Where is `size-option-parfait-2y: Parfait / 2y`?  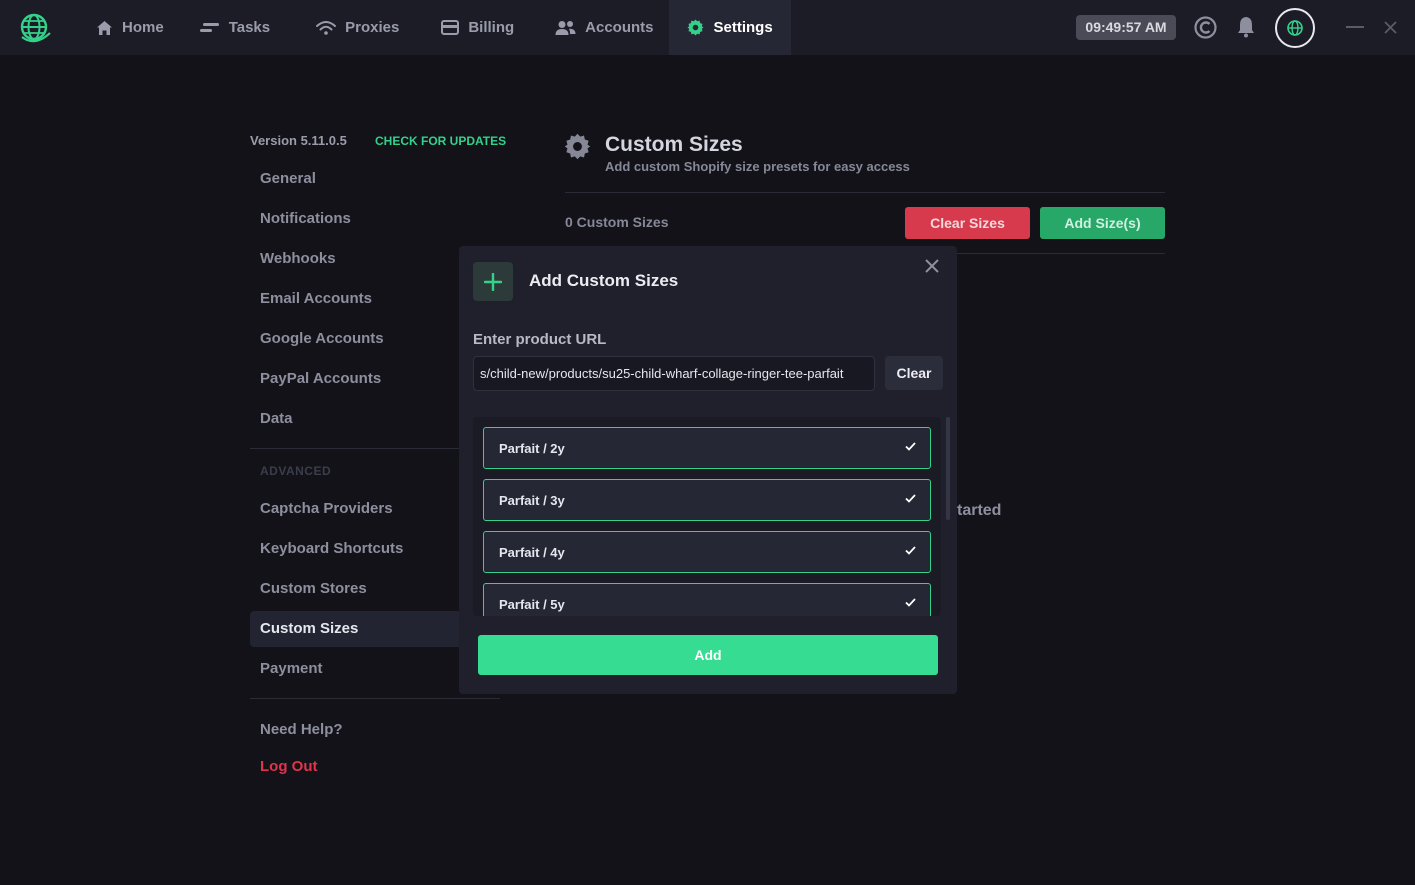 size-option-parfait-2y: Parfait / 2y is located at coordinates (707, 448).